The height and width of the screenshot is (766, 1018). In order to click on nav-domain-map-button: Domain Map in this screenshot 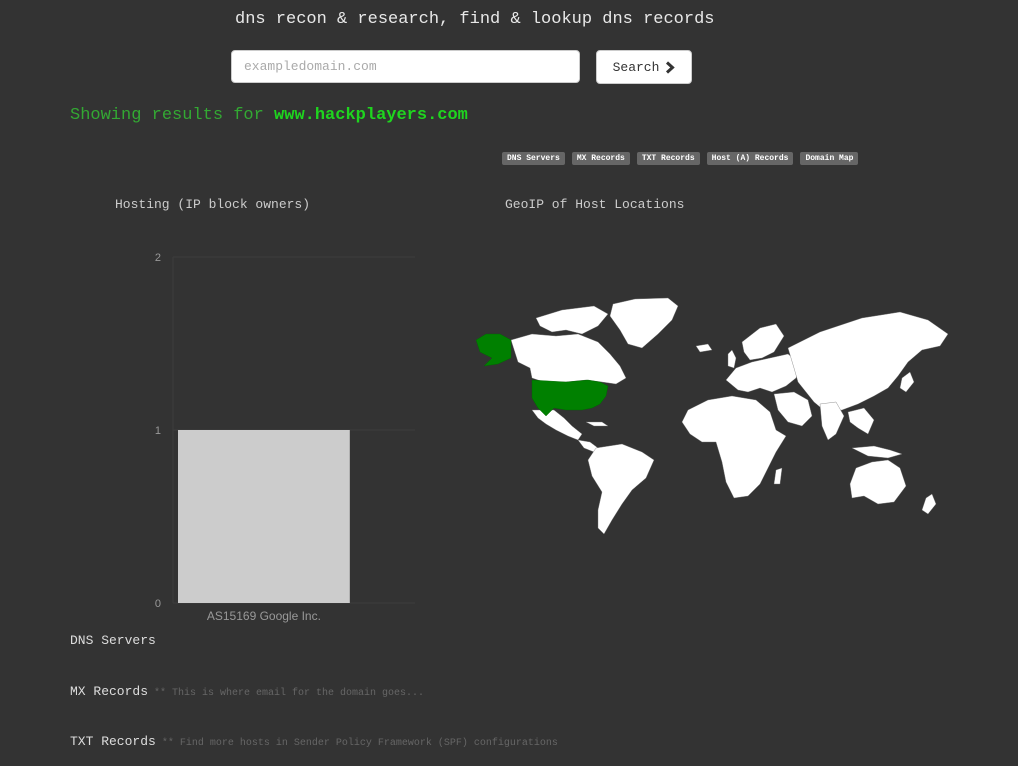, I will do `click(829, 158)`.